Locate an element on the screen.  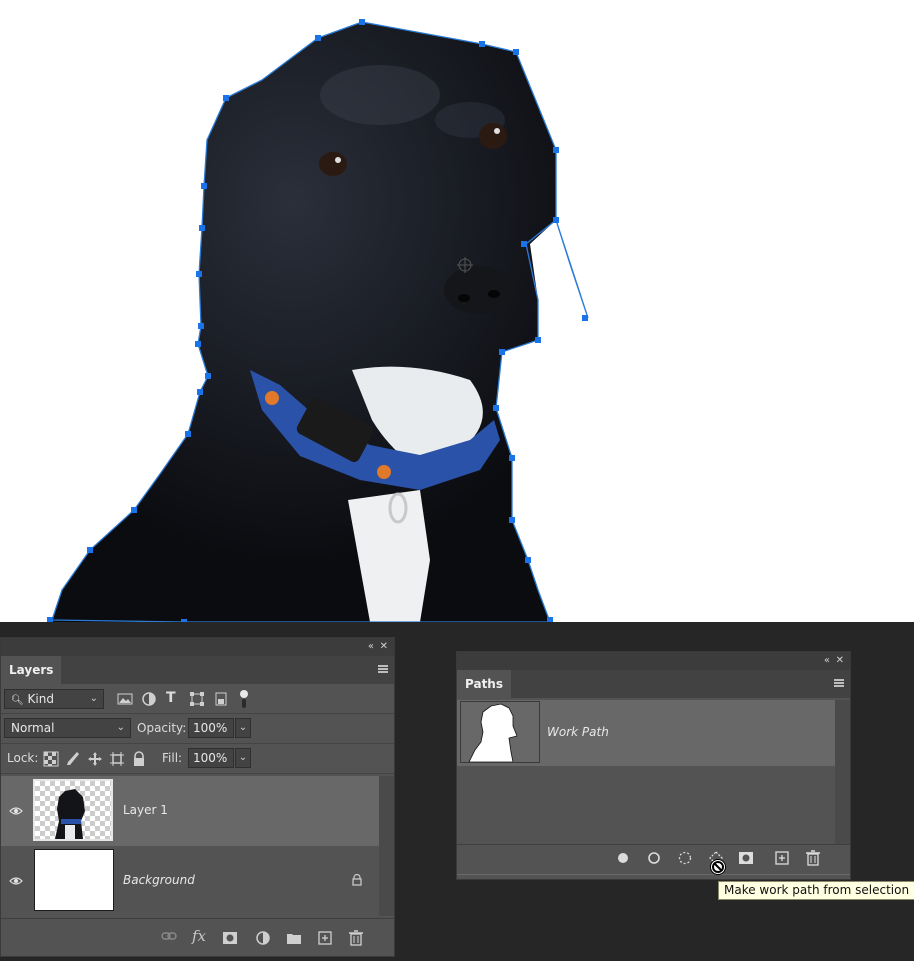
opacity-input: 100% ⌄ is located at coordinates (219, 728).